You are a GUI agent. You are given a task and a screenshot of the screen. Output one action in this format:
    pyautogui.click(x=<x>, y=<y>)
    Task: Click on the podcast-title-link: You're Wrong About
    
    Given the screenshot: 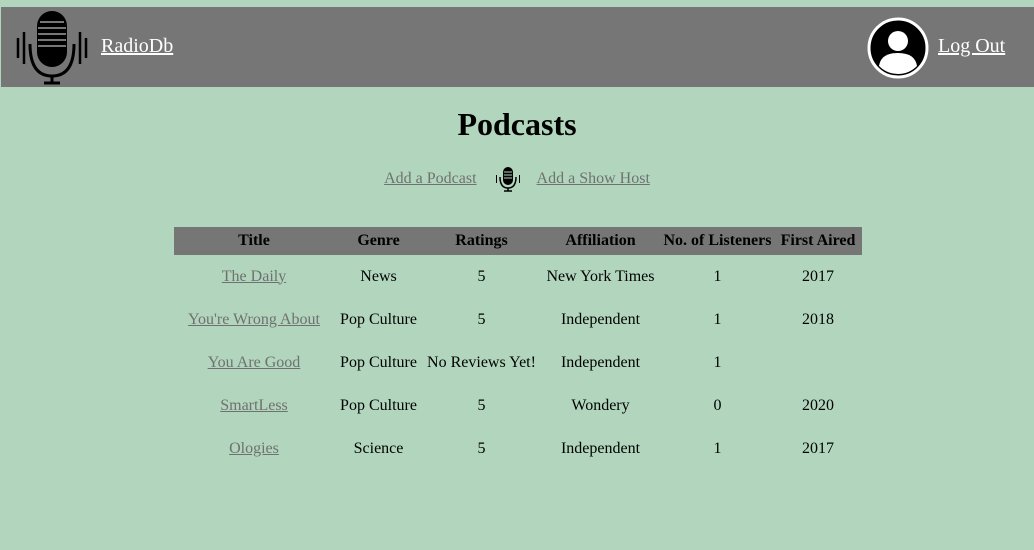 What is the action you would take?
    pyautogui.click(x=254, y=319)
    